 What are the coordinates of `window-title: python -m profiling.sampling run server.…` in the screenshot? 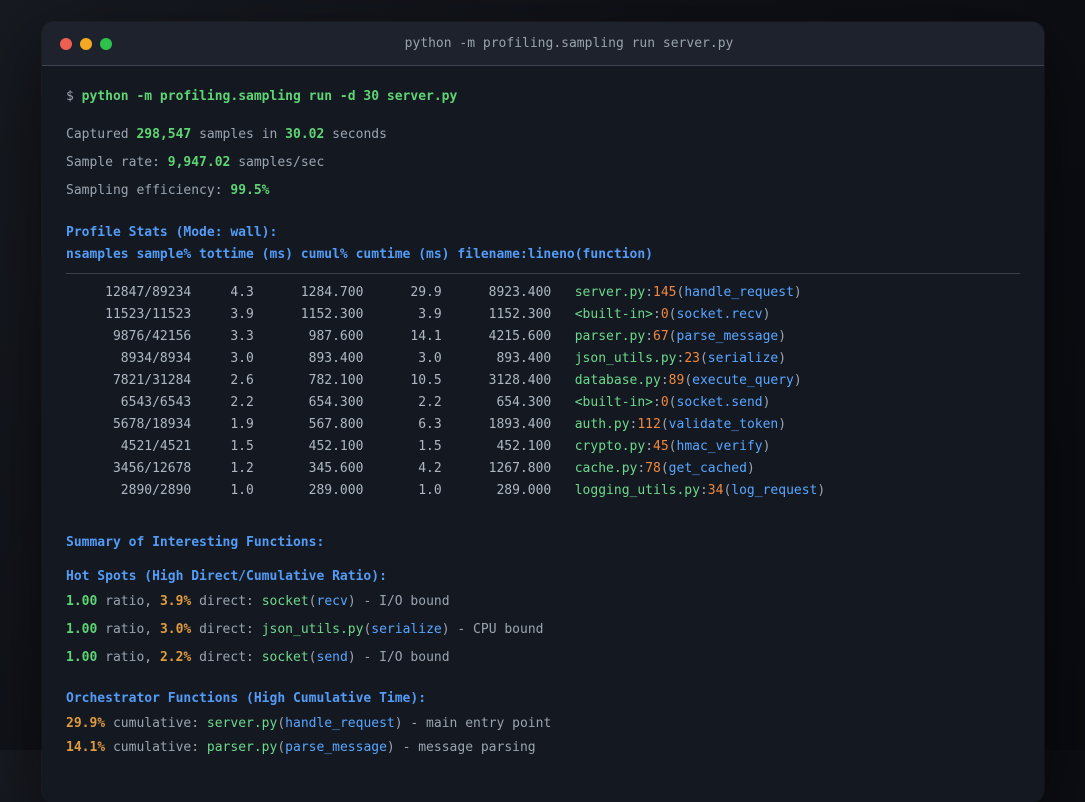 It's located at (569, 43).